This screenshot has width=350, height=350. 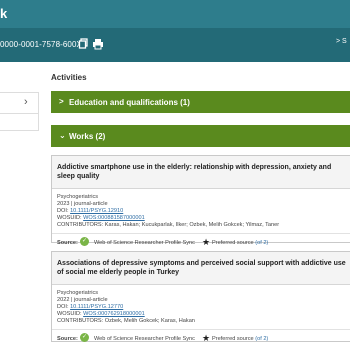 I want to click on chevron-down-icon: ⌄, so click(x=62, y=135).